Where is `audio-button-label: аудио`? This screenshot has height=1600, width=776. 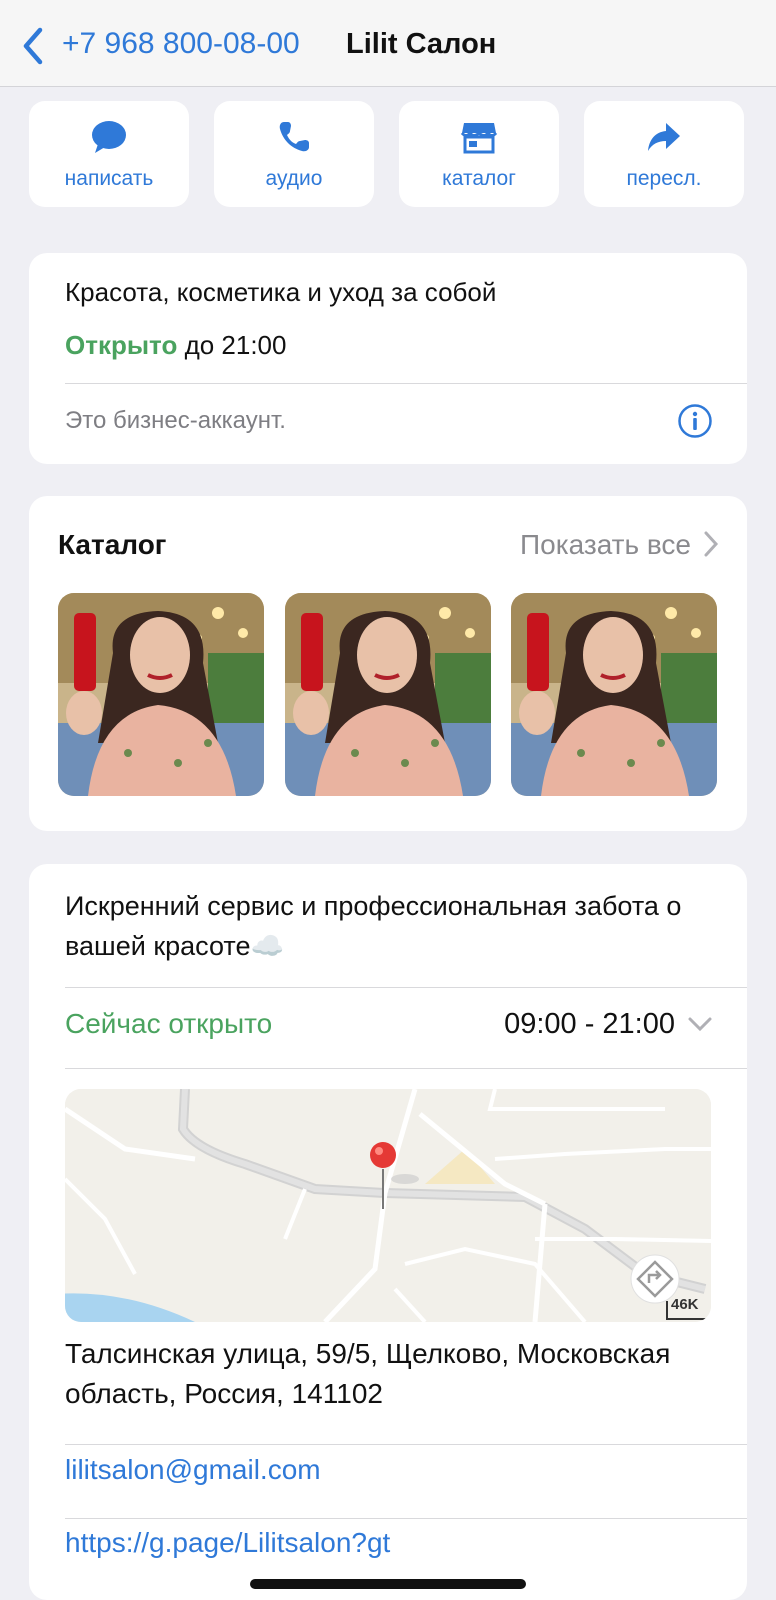
audio-button-label: аудио is located at coordinates (294, 178).